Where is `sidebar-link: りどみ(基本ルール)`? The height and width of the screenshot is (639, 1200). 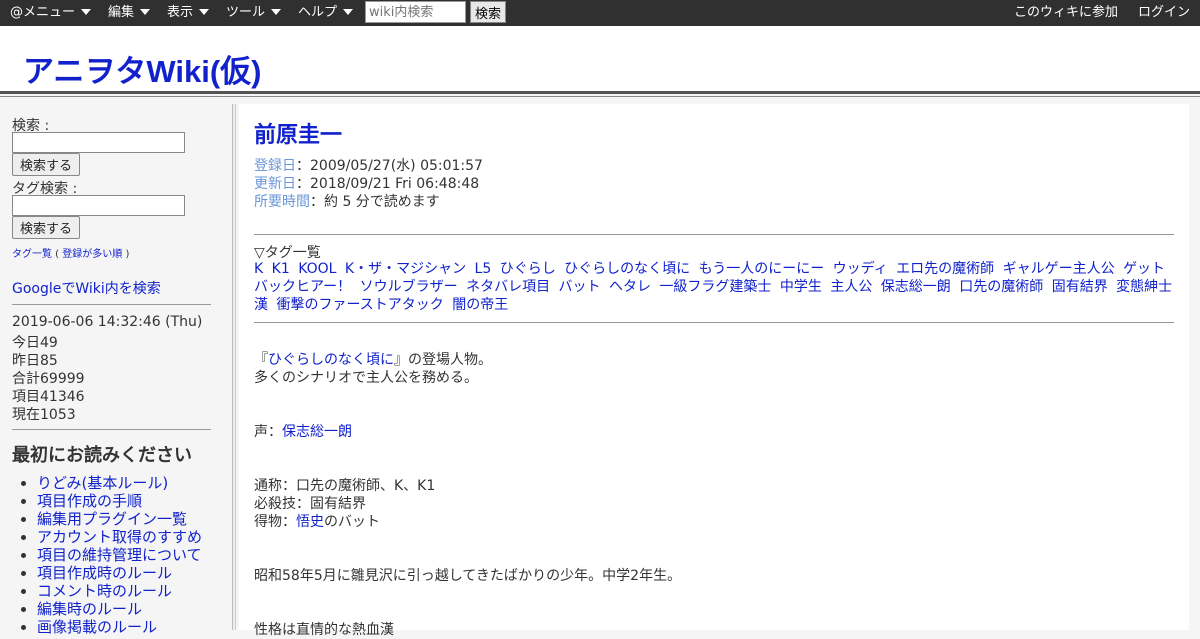
sidebar-link: りどみ(基本ルール) is located at coordinates (102, 483).